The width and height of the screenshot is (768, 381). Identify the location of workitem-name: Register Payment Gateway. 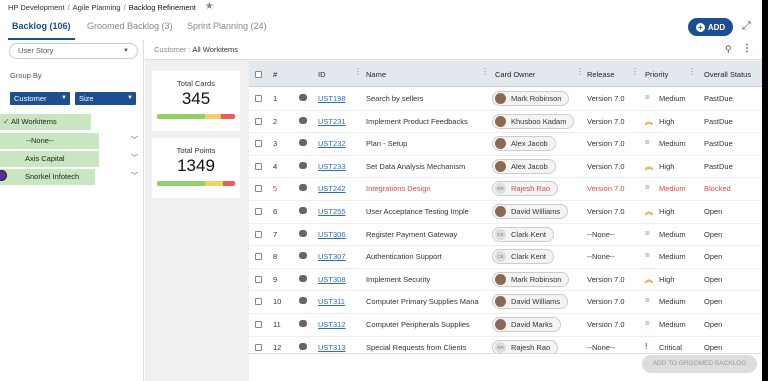
(411, 234).